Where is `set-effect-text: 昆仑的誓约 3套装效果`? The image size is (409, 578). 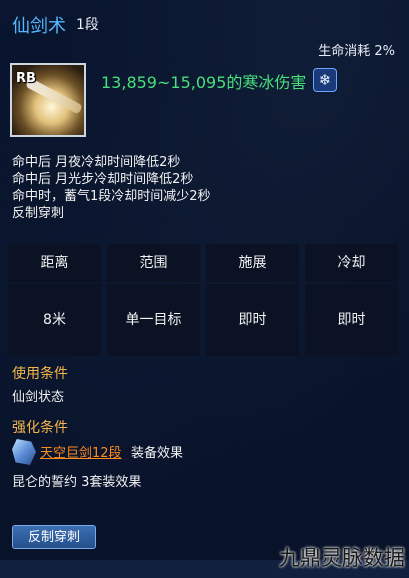
set-effect-text: 昆仑的誓约 3套装效果 is located at coordinates (77, 482).